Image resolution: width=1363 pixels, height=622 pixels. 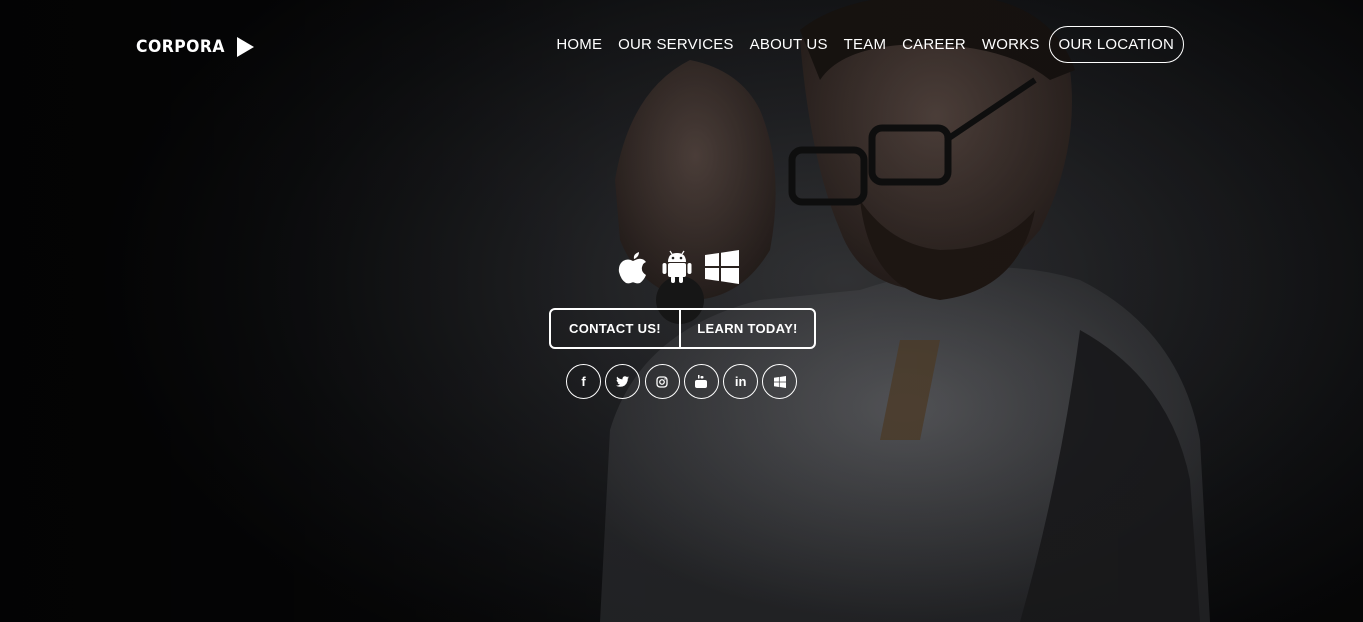 I want to click on cta-button-group: CONTACT US! LEARN TODAY!, so click(x=682, y=328).